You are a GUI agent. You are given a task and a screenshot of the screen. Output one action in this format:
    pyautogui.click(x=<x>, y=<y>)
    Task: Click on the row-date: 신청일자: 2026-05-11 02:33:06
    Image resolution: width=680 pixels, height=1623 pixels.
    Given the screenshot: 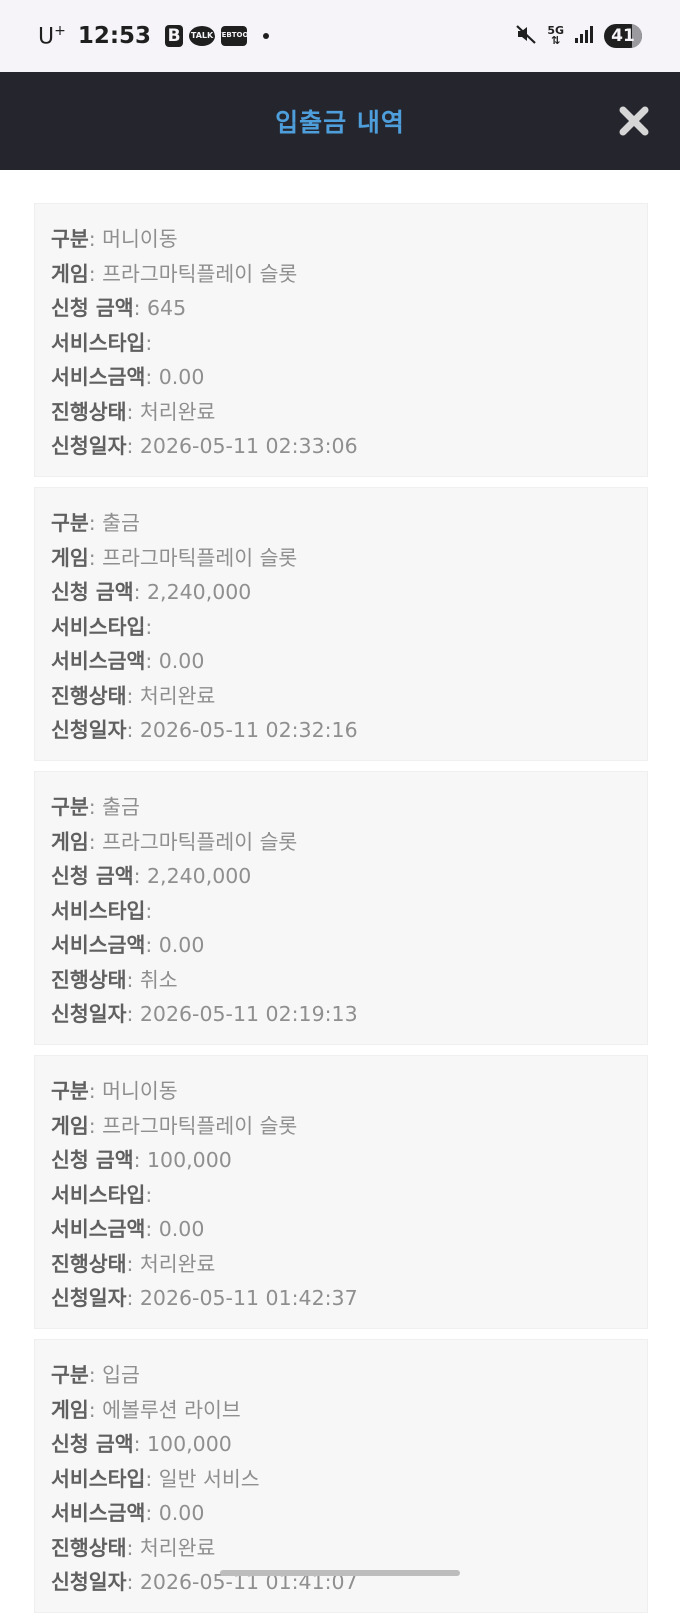 What is the action you would take?
    pyautogui.click(x=204, y=446)
    